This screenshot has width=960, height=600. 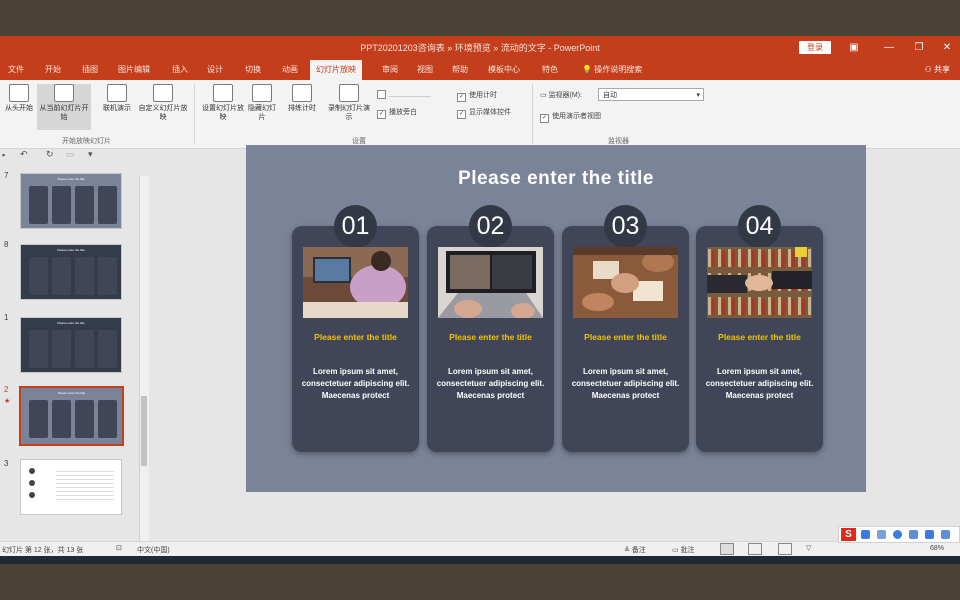 What do you see at coordinates (180, 69) in the screenshot?
I see `tab-insert: 插入` at bounding box center [180, 69].